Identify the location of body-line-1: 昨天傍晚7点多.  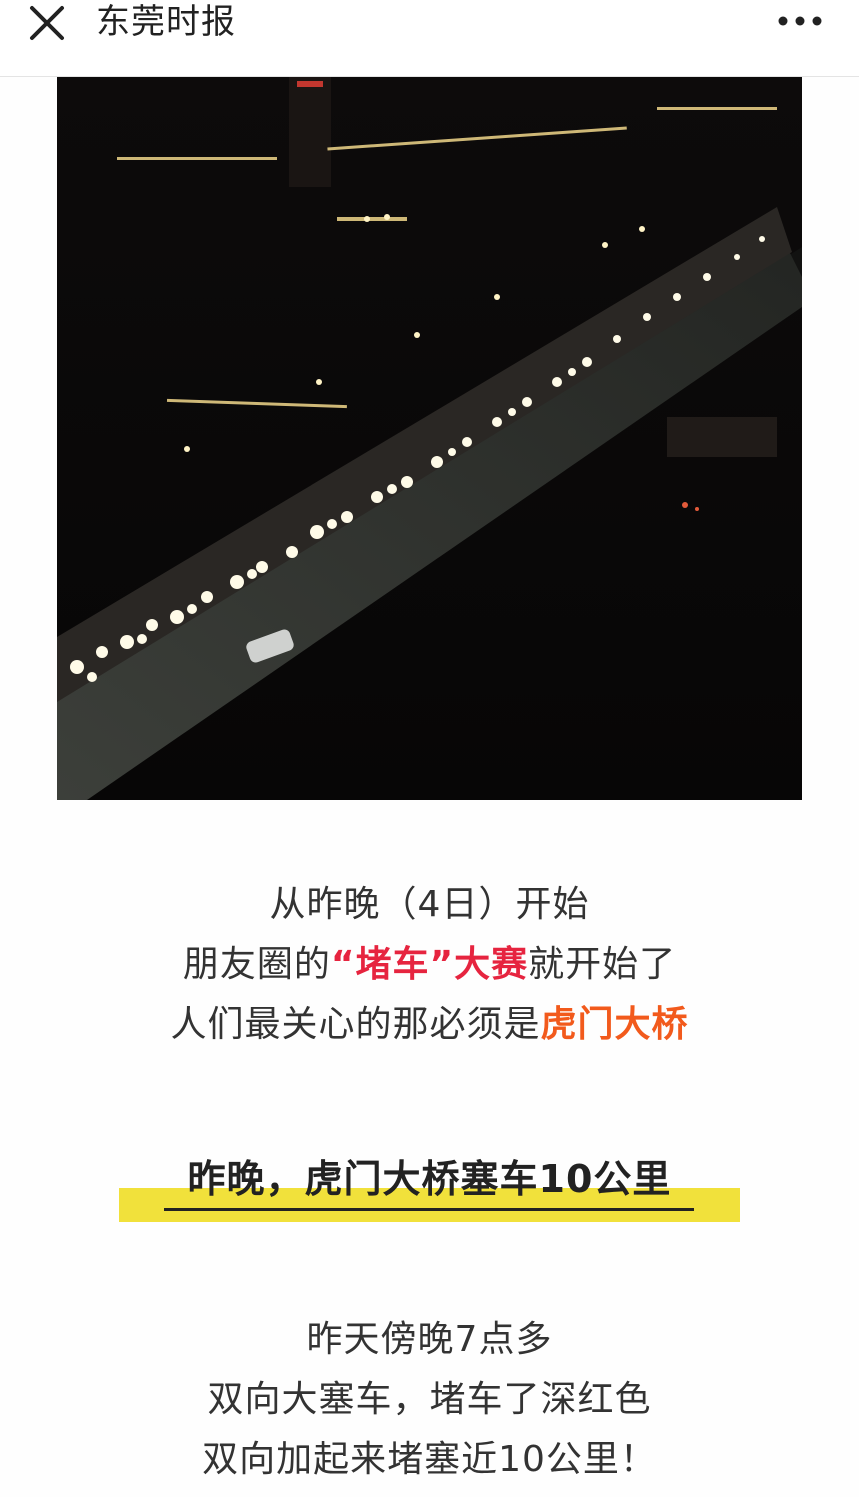
(429, 1339).